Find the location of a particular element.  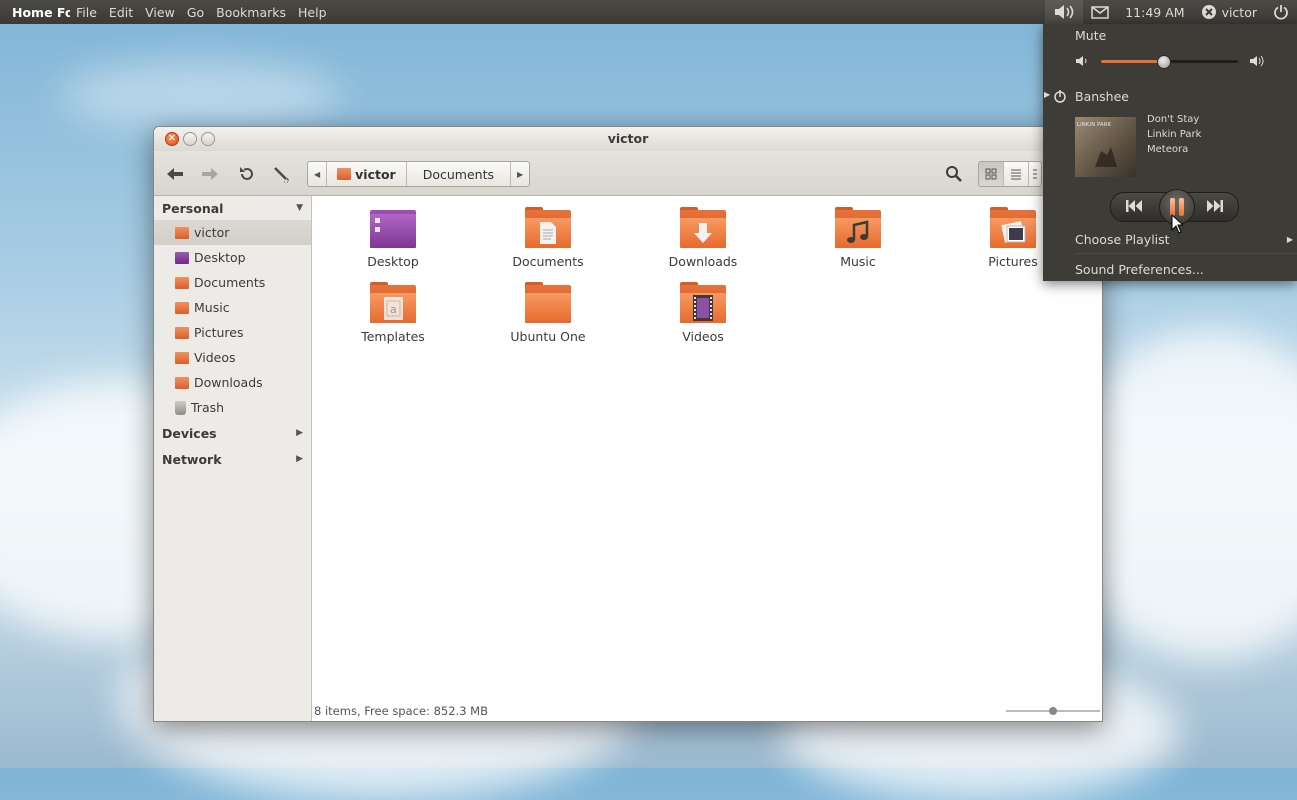

compact-view-button is located at coordinates (1035, 174).